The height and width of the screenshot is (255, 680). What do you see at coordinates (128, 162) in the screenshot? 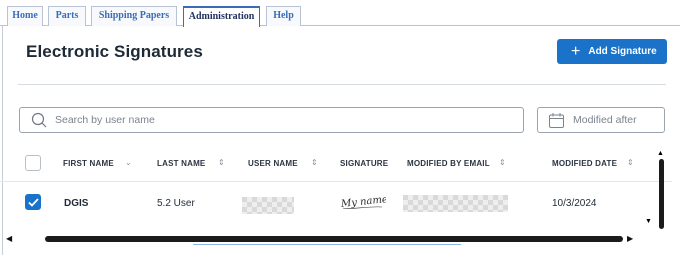
I see `sort-icon: ⌄` at bounding box center [128, 162].